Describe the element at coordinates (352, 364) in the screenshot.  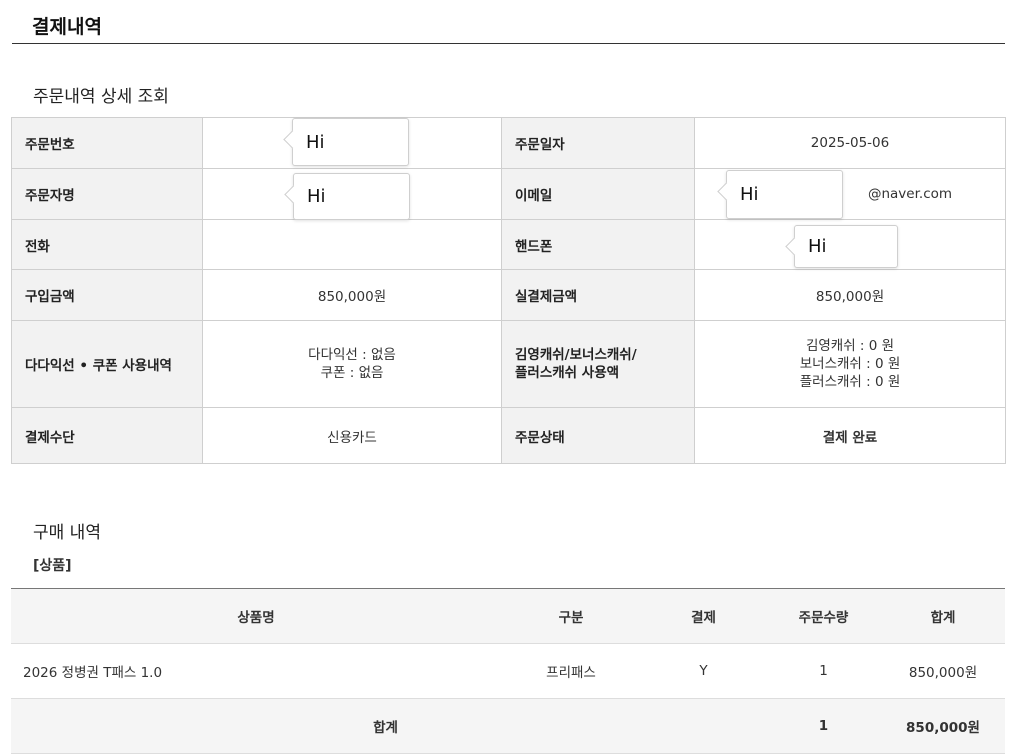
I see `coupon-value: 다다익선 : 없음 쿠폰 : 없음` at that location.